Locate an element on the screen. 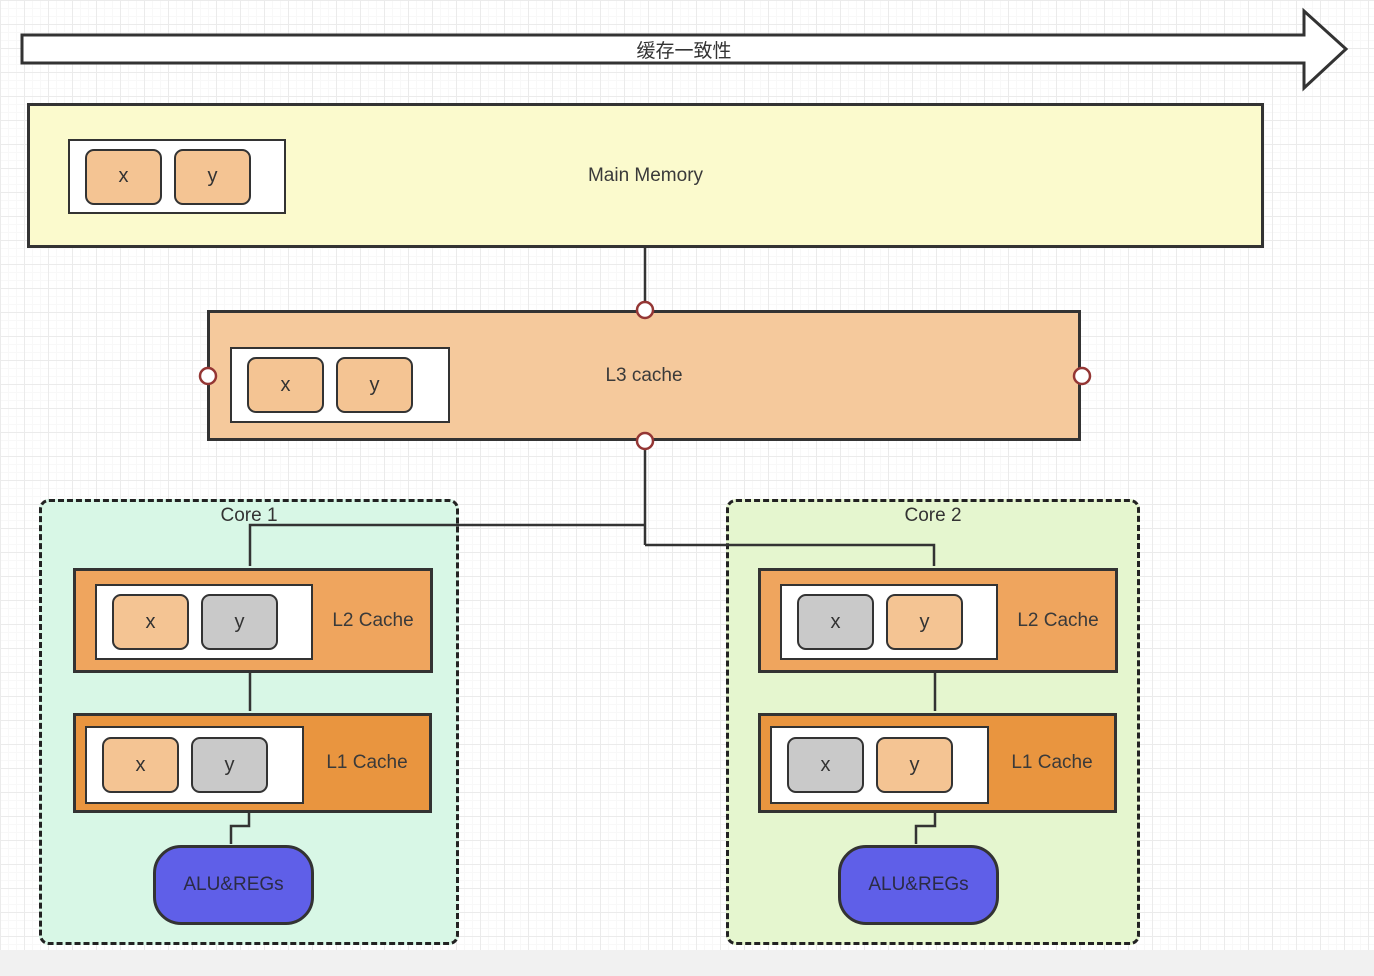 The width and height of the screenshot is (1374, 976). core1-l2-cell-tray: x y is located at coordinates (204, 622).